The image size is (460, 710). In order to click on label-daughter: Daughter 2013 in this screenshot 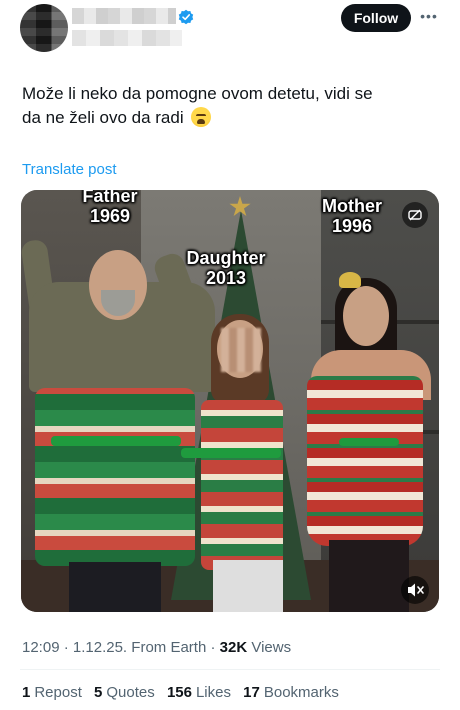, I will do `click(226, 268)`.